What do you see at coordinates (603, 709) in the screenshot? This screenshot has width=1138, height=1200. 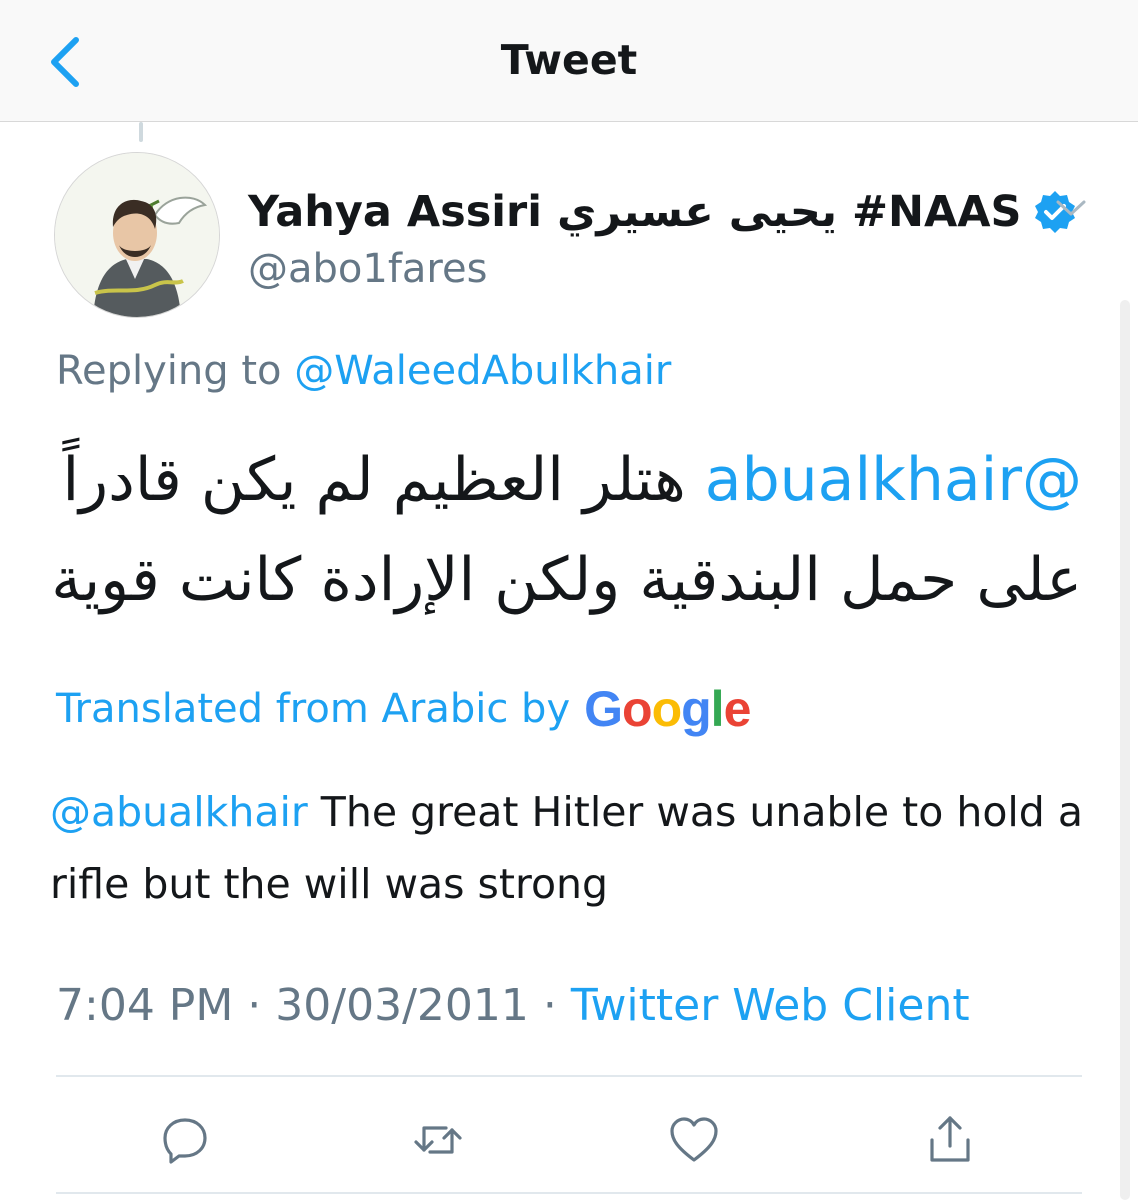 I see `google-letter: G` at bounding box center [603, 709].